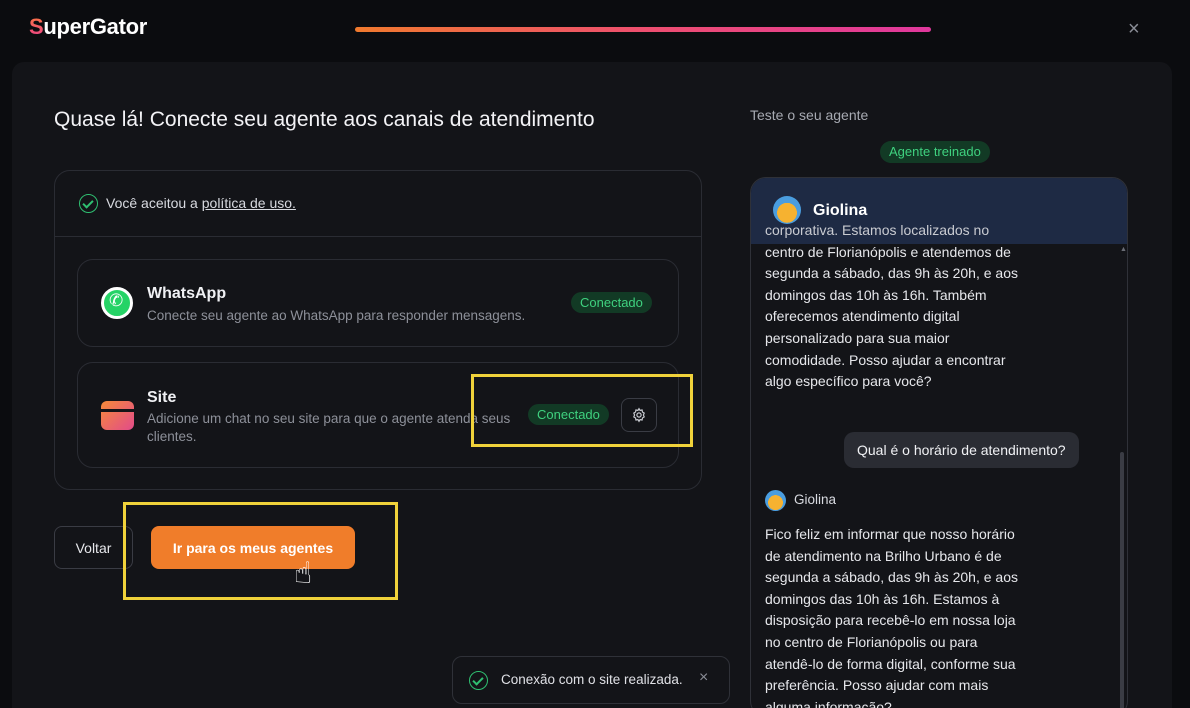 The height and width of the screenshot is (708, 1190). I want to click on channel-description-line-2: clientes., so click(172, 436).